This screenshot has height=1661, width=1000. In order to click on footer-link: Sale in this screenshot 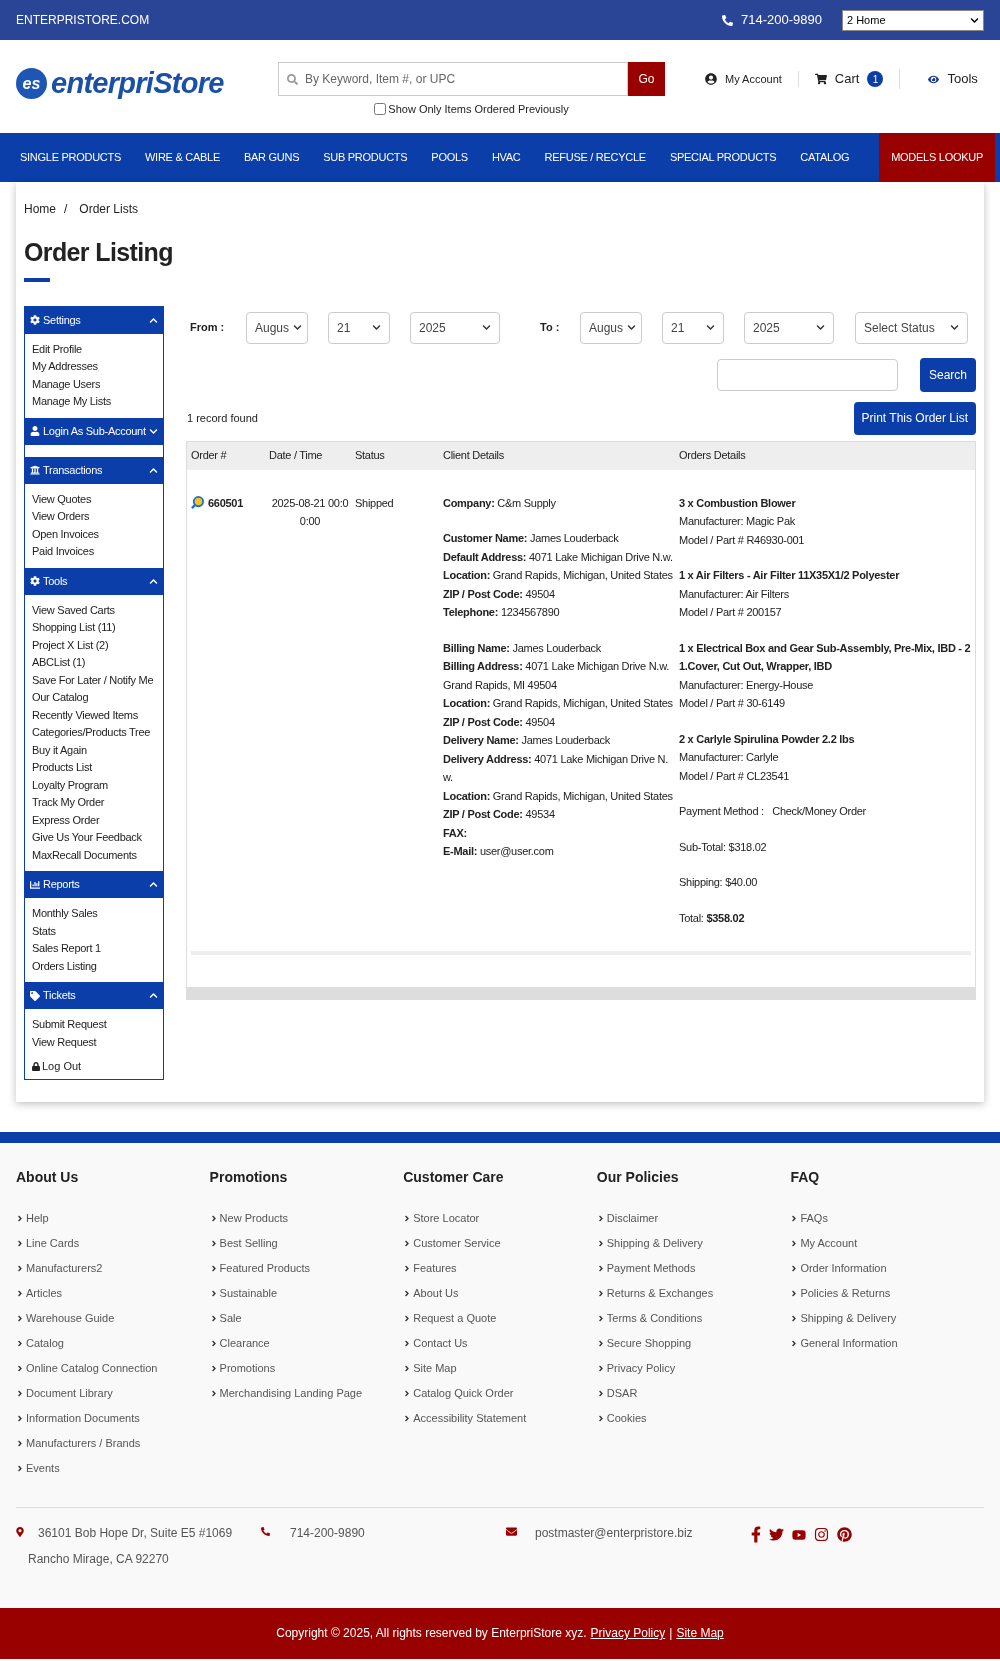, I will do `click(306, 1318)`.